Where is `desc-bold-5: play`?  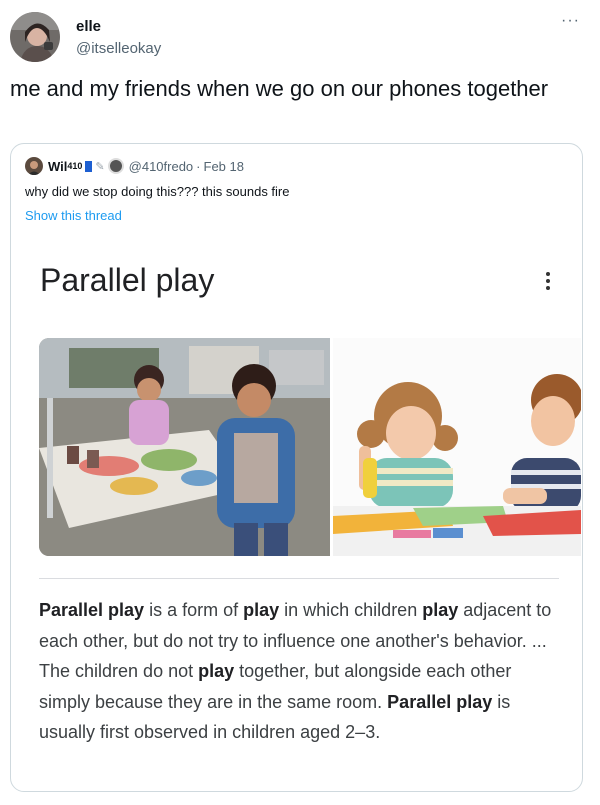 desc-bold-5: play is located at coordinates (440, 610).